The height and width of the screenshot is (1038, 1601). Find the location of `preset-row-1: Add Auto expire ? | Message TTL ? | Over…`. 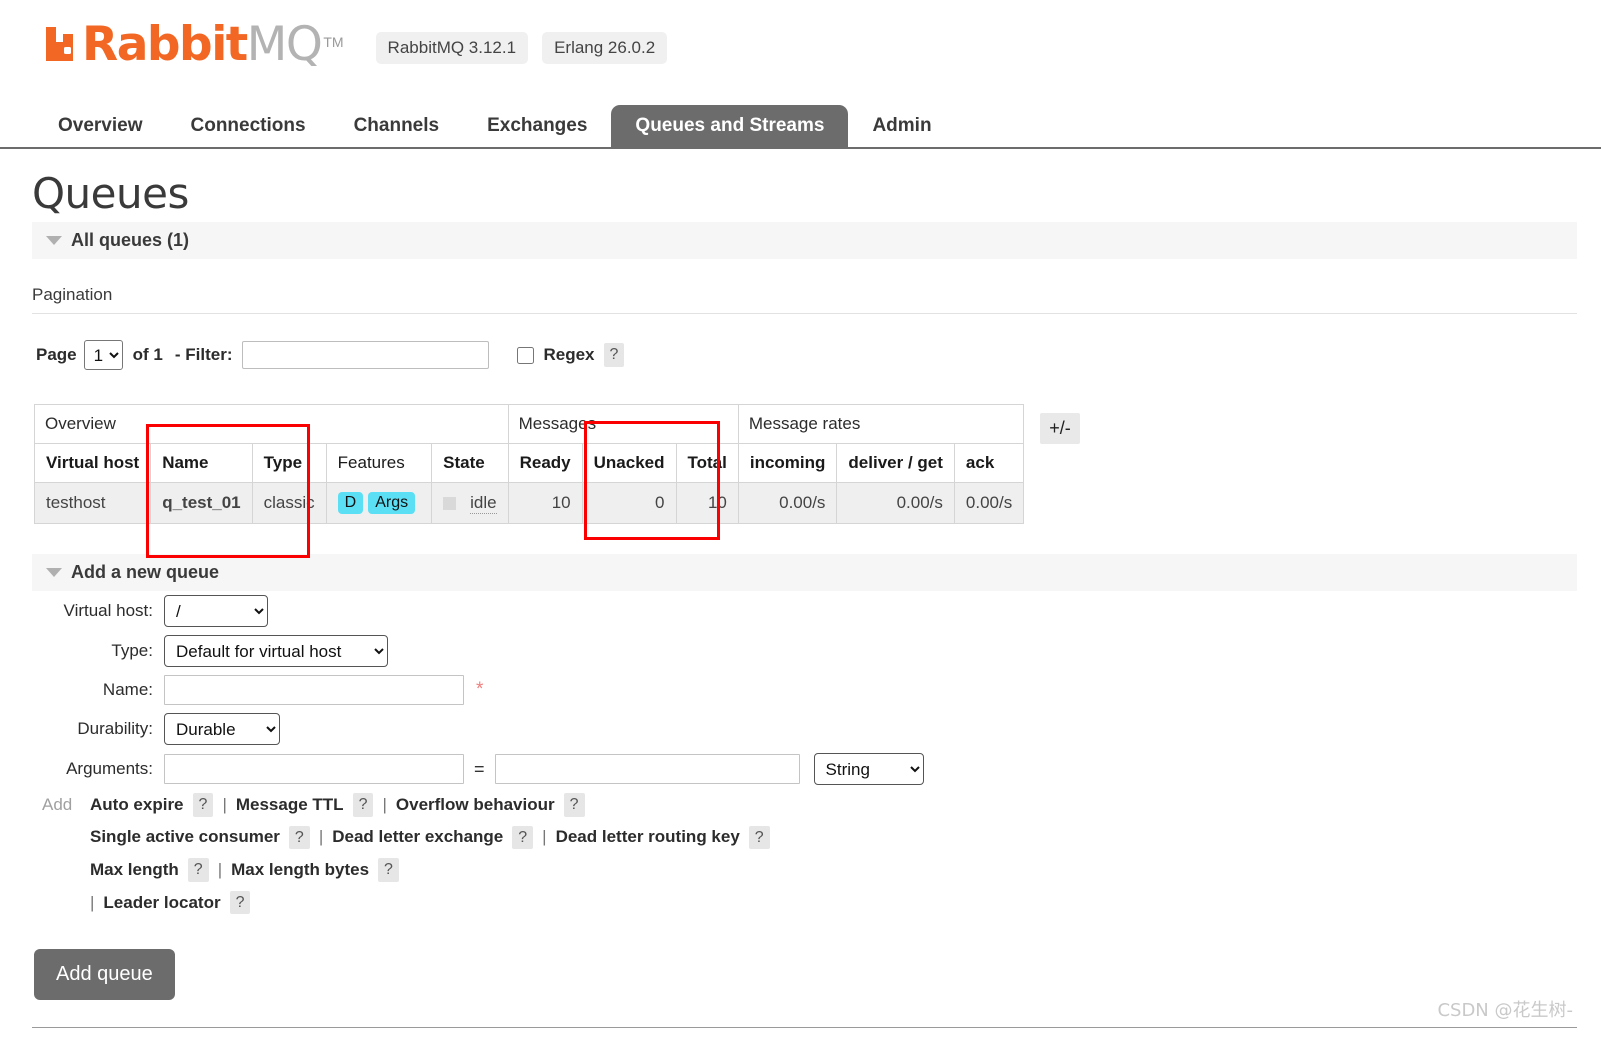

preset-row-1: Add Auto expire ? | Message TTL ? | Over… is located at coordinates (817, 805).